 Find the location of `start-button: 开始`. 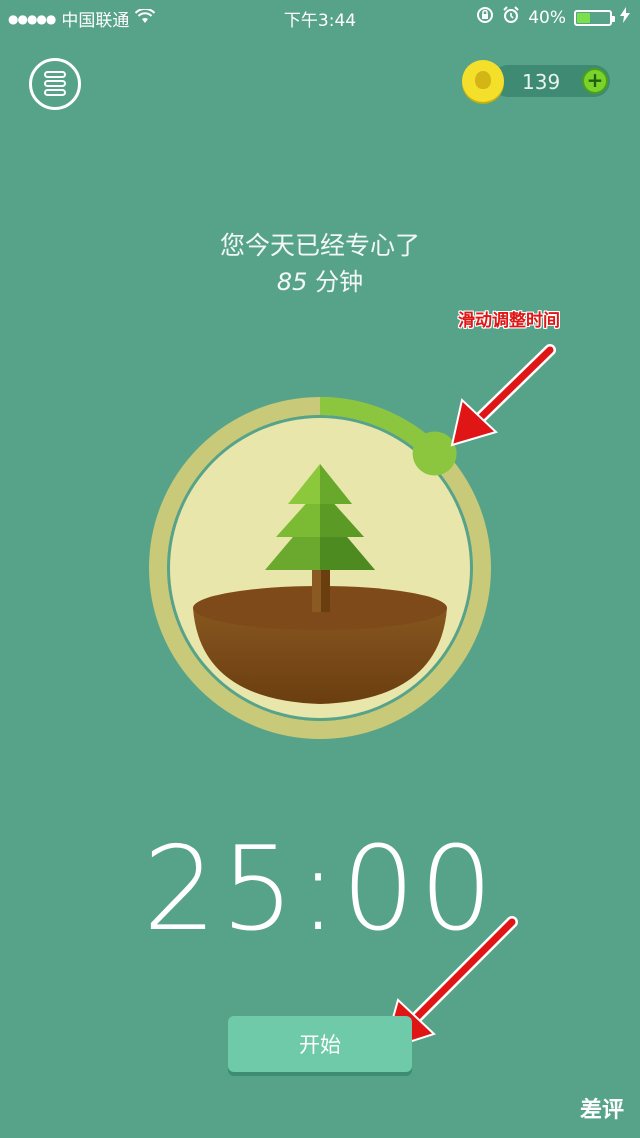

start-button: 开始 is located at coordinates (320, 1044).